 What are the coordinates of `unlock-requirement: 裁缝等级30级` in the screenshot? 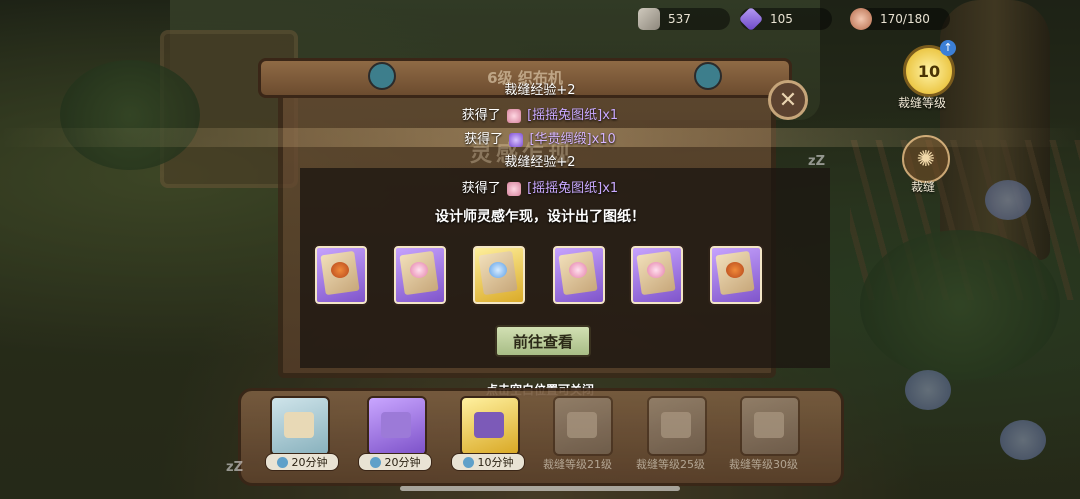 It's located at (763, 464).